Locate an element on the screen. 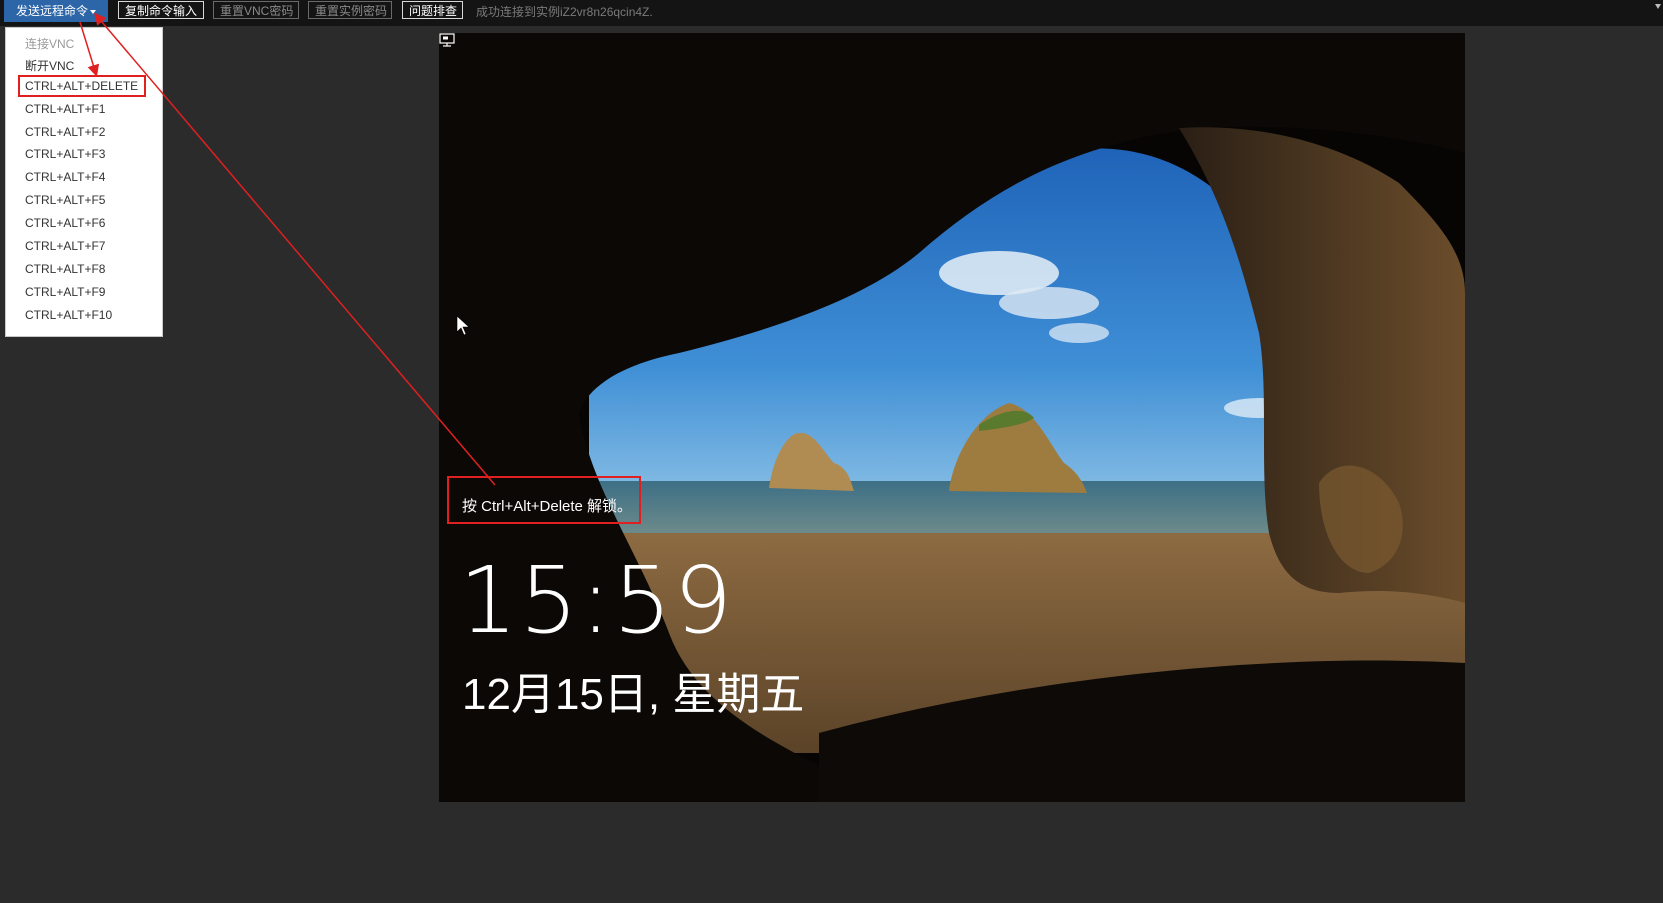  ctrl-alt-delete-annotation-box is located at coordinates (82, 86).